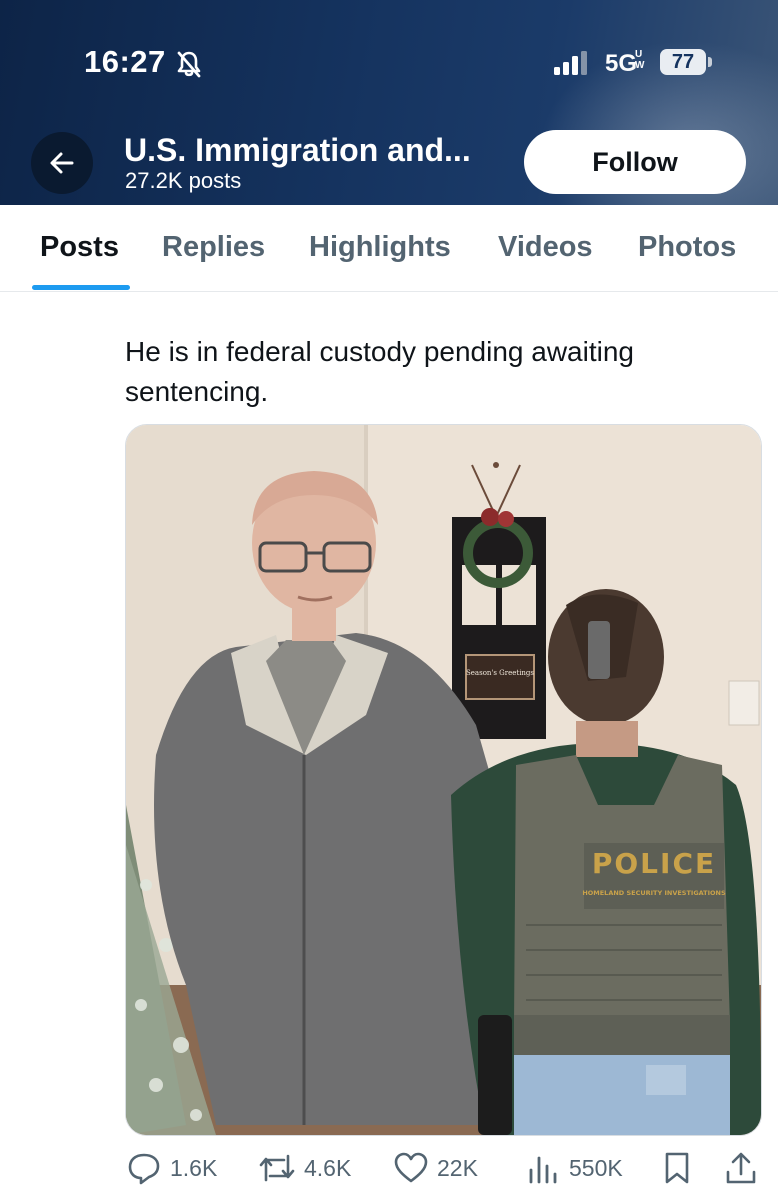 This screenshot has height=1200, width=778. I want to click on tab-replies: Replies, so click(213, 247).